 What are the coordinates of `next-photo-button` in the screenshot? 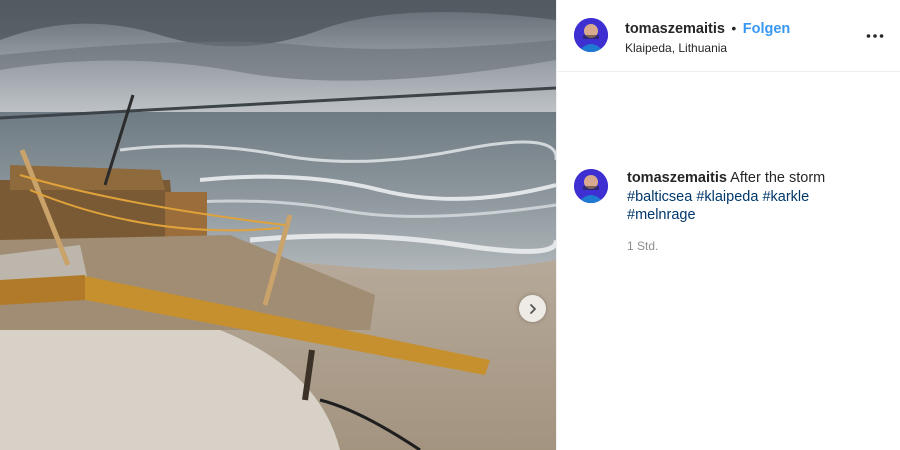 It's located at (532, 308).